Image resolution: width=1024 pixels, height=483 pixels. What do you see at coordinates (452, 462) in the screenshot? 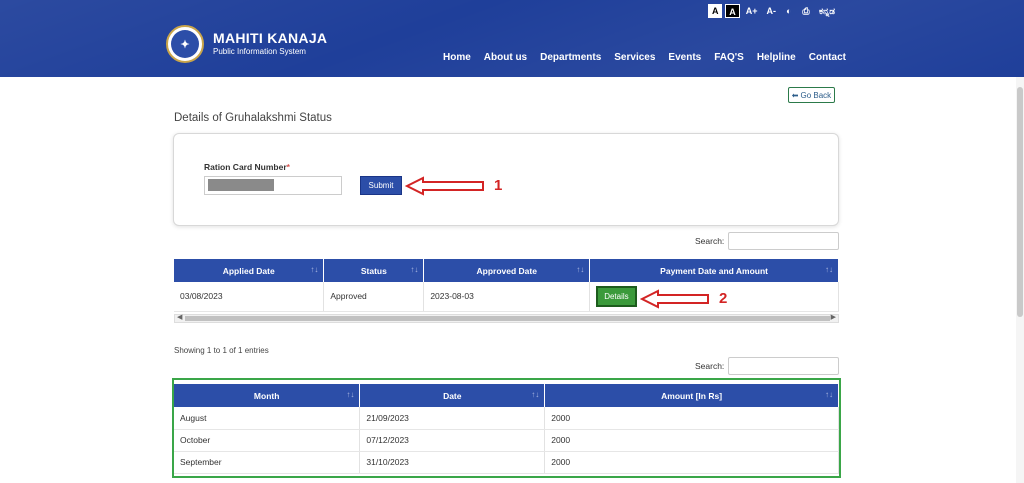
I see `cell-date: 31/10/2023` at bounding box center [452, 462].